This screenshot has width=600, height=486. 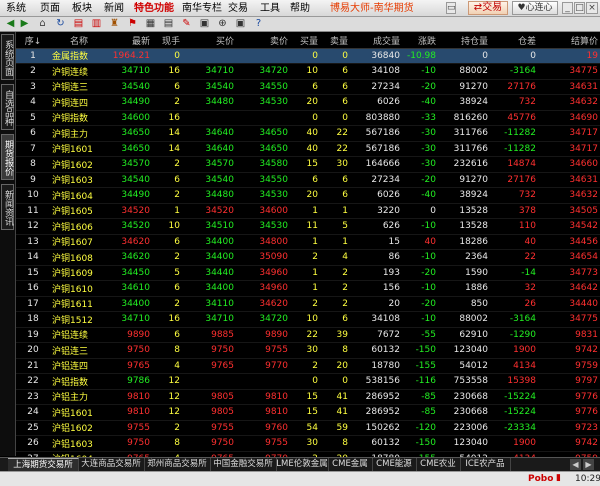 What do you see at coordinates (575, 464) in the screenshot?
I see `scroll-left-icon: ◀` at bounding box center [575, 464].